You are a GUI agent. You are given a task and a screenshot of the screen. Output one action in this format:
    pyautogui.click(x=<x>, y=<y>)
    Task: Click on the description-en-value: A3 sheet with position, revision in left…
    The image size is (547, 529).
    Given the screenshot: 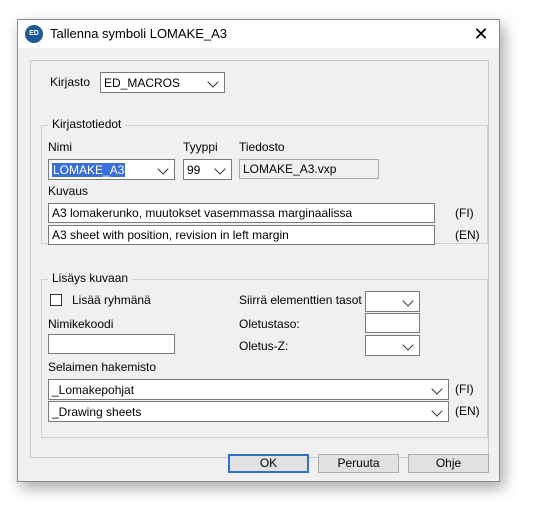 What is the action you would take?
    pyautogui.click(x=170, y=235)
    